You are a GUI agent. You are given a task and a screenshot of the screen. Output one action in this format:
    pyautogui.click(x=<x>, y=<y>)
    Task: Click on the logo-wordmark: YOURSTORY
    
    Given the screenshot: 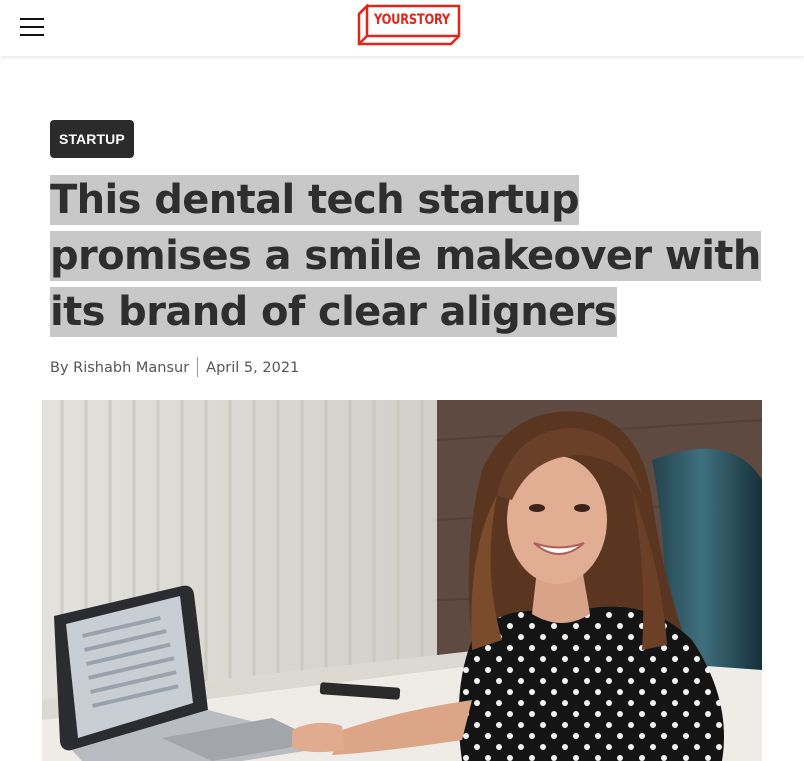 What is the action you would take?
    pyautogui.click(x=412, y=20)
    